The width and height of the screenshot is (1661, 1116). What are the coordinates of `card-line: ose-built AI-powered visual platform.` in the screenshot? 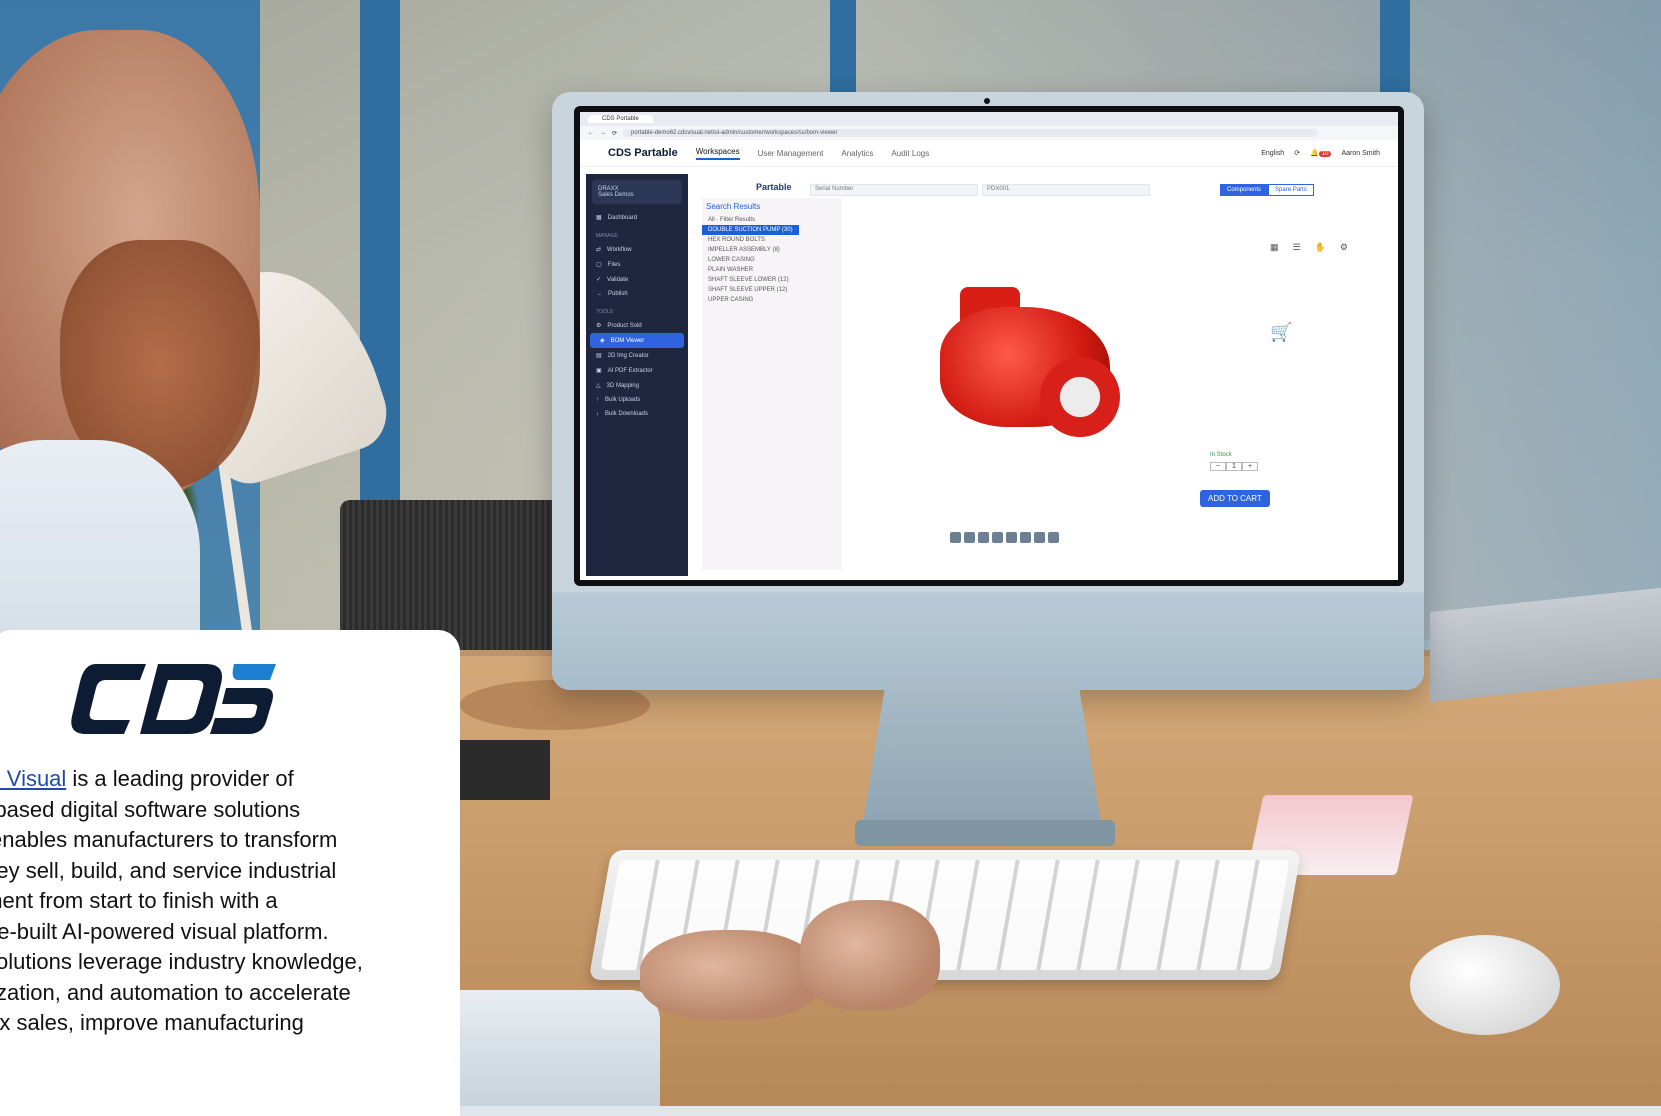 It's located at (164, 931).